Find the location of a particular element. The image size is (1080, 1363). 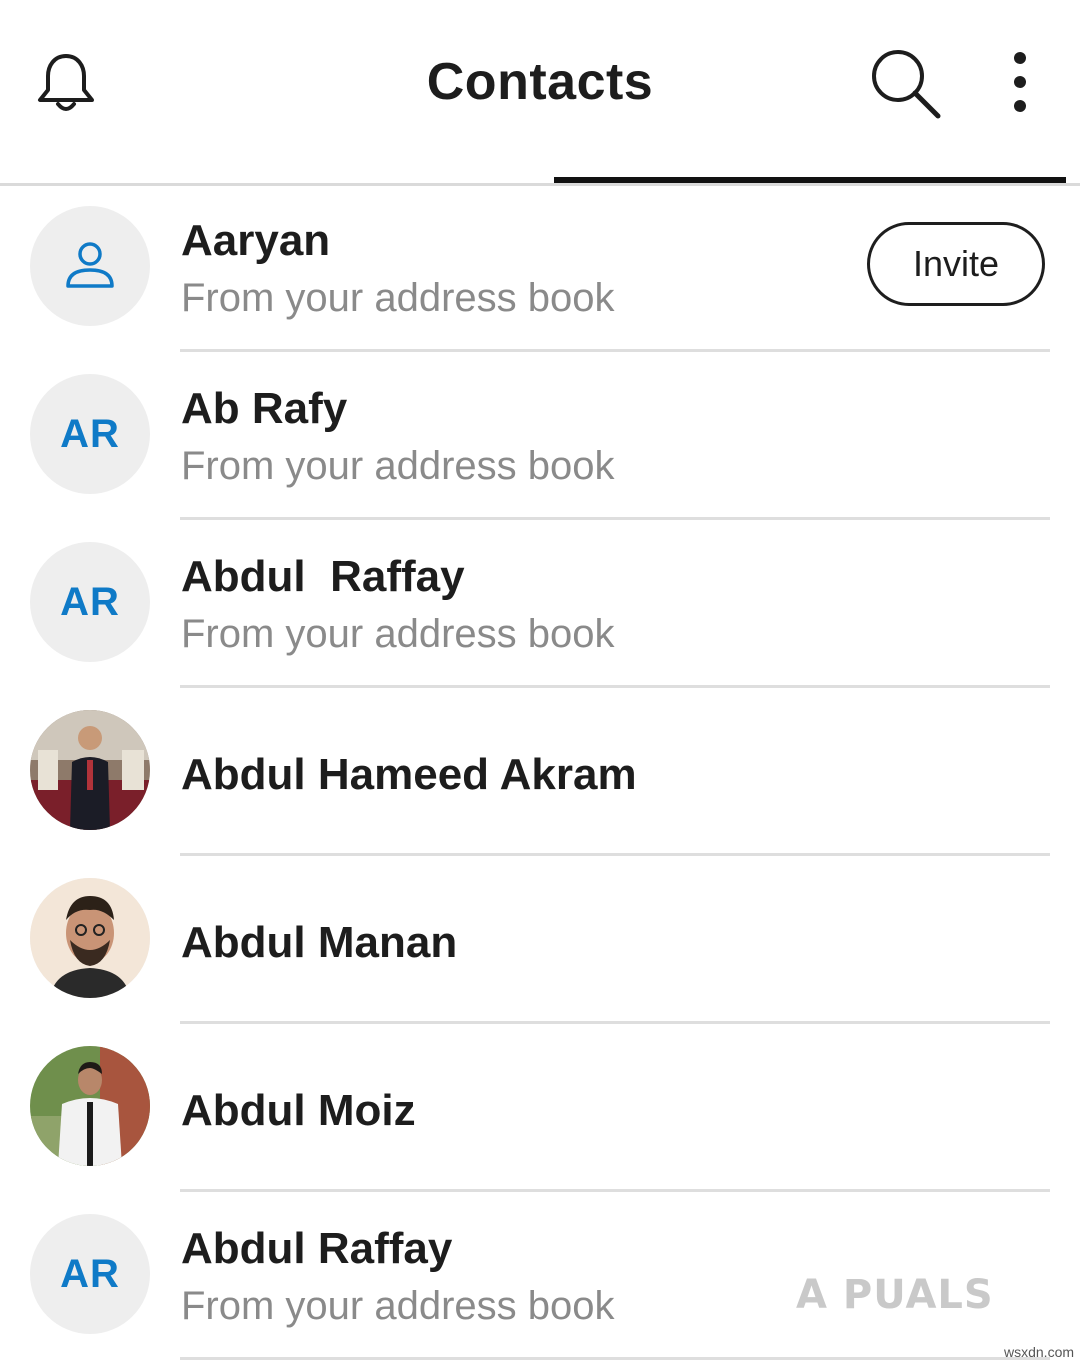

contact-row: Abdul Moiz is located at coordinates (540, 1110).